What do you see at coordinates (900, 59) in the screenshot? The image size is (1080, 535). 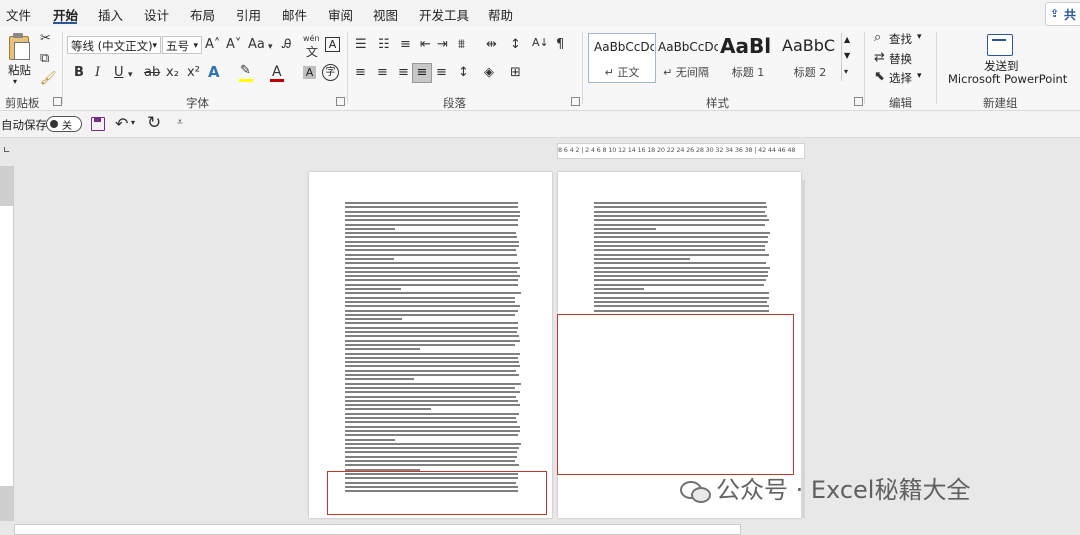 I see `replace-button: 替换` at bounding box center [900, 59].